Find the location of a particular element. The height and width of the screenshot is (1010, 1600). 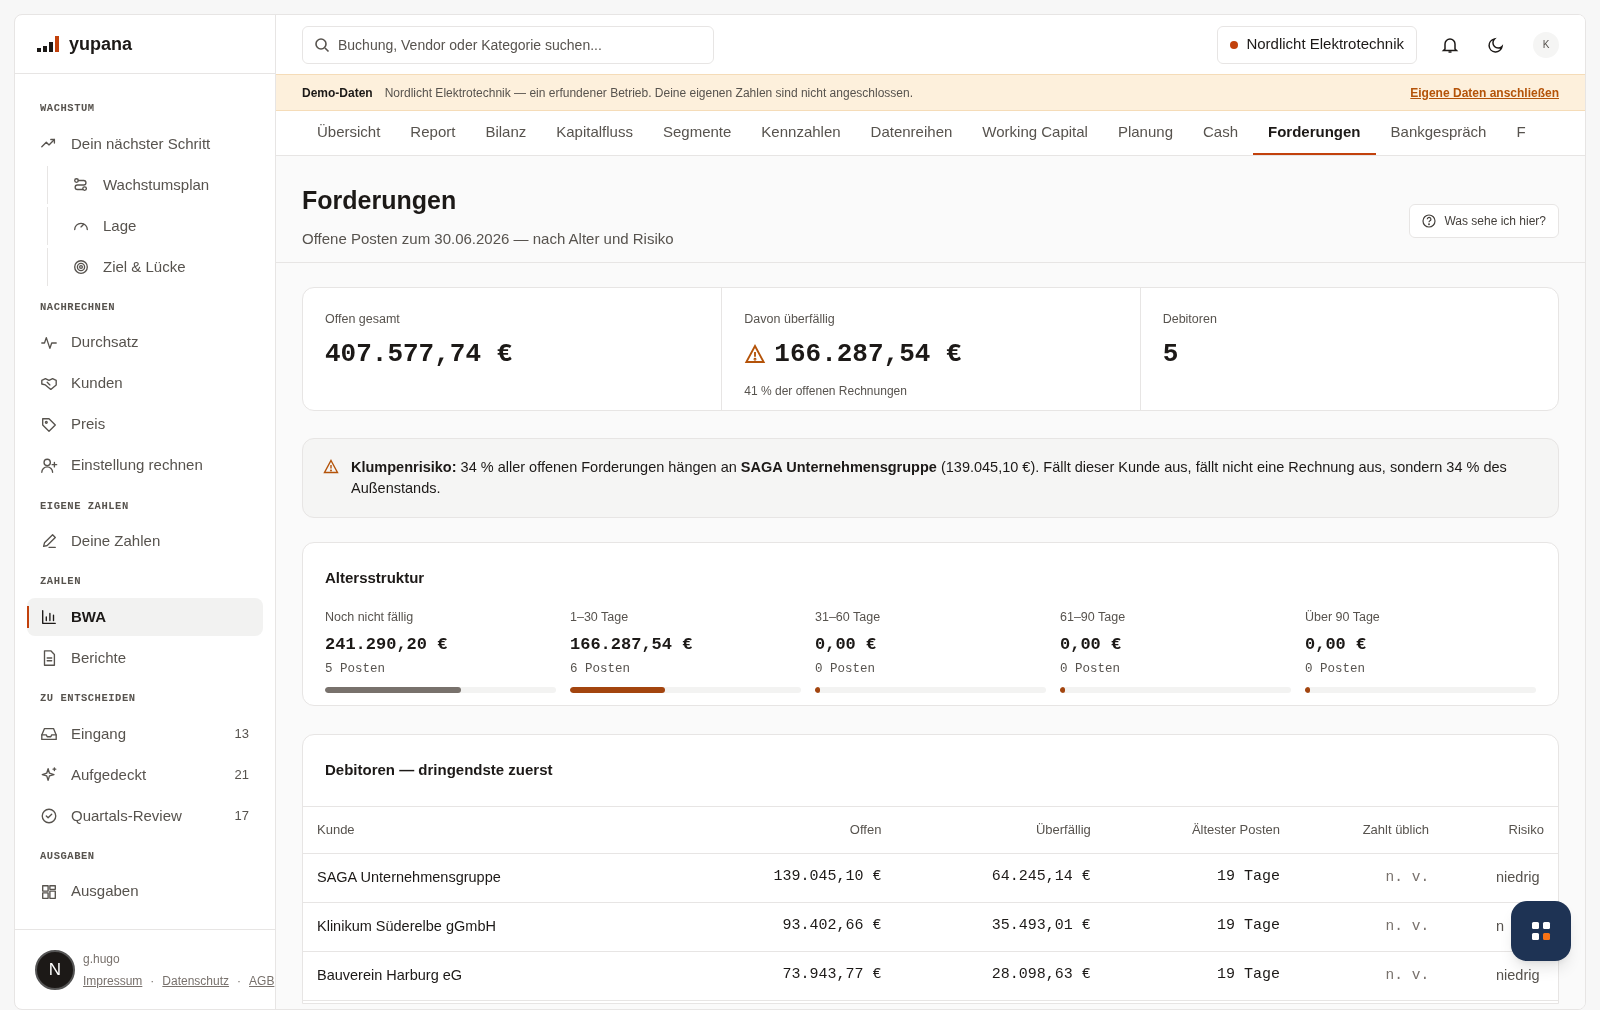

table-cell: 93.402,66 € is located at coordinates (782, 926).